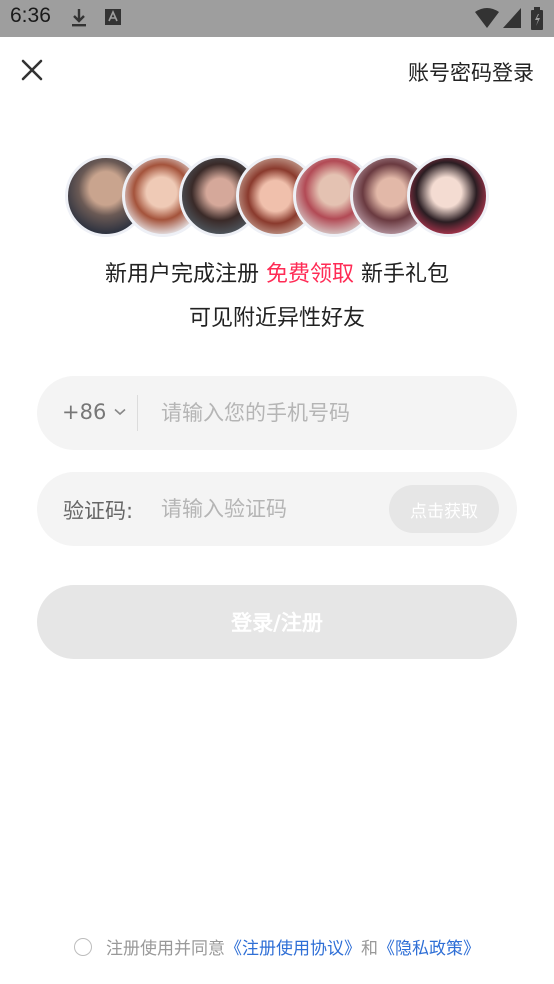 The image size is (554, 984). Describe the element at coordinates (79, 20) in the screenshot. I see `download-icon` at that location.